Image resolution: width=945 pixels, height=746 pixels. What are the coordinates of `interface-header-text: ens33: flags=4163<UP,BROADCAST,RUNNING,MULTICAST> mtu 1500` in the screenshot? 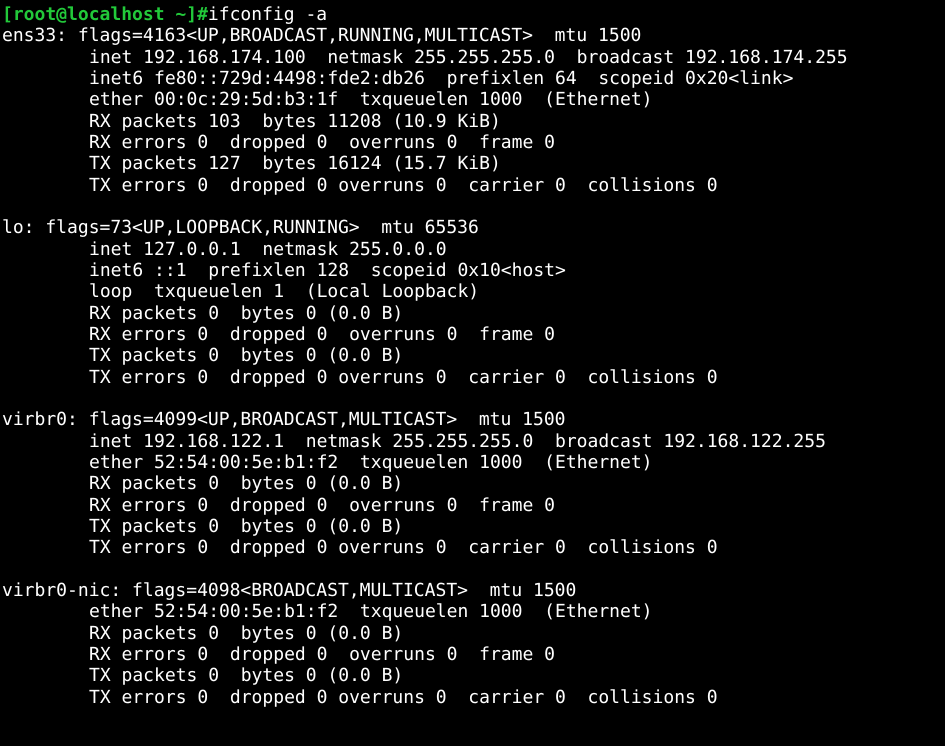 It's located at (322, 35).